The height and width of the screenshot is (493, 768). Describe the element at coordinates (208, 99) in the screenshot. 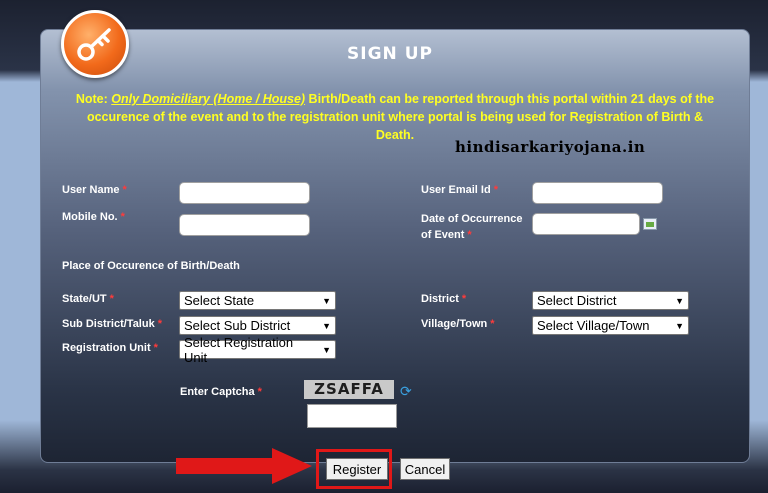

I see `note-emphasis: Only Domiciliary (Home / House)` at that location.